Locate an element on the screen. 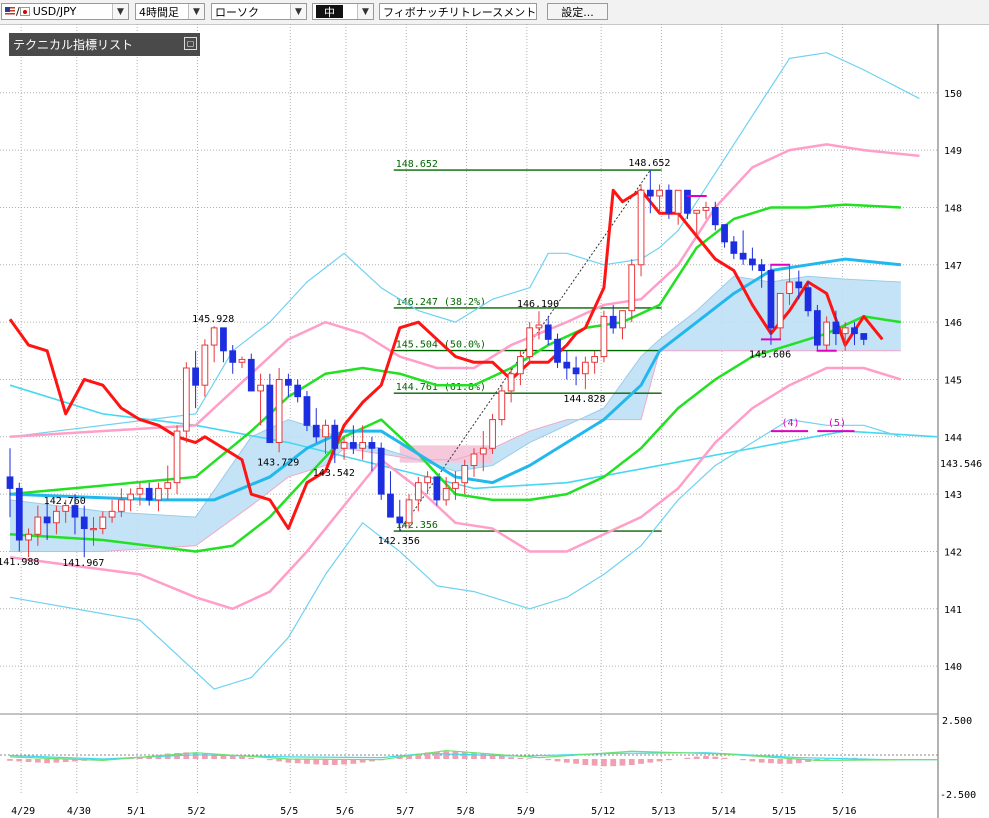 The width and height of the screenshot is (989, 818). timeframe-label: 4時間足 is located at coordinates (159, 12).